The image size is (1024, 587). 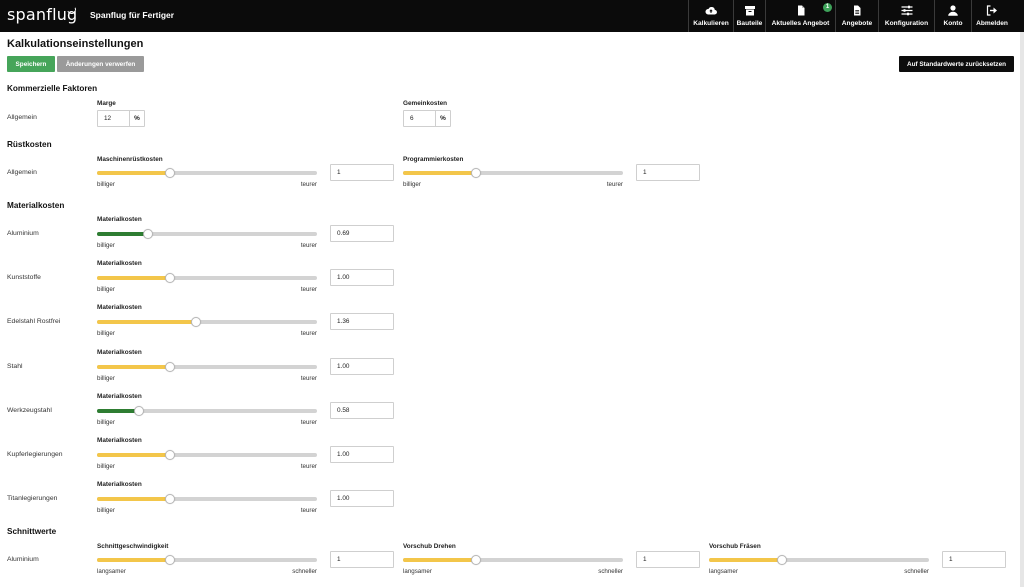 I want to click on nav-label: Aktuelles Angebot, so click(x=800, y=23).